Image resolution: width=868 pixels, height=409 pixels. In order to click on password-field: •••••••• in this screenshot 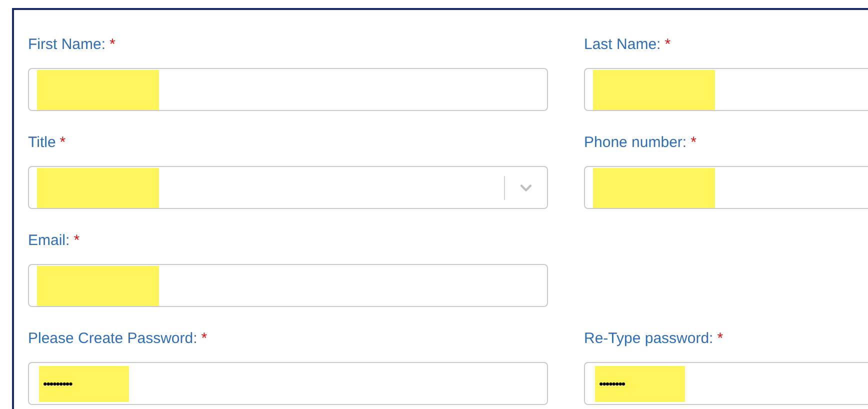, I will do `click(726, 383)`.